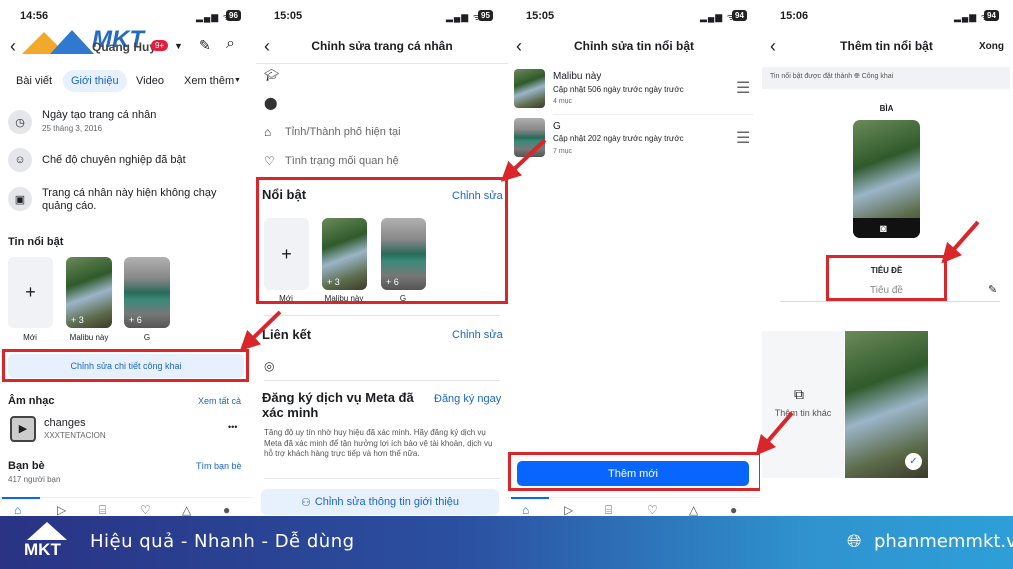 This screenshot has height=569, width=1013. What do you see at coordinates (943, 541) in the screenshot?
I see `website-link: phanmemmkt.vn` at bounding box center [943, 541].